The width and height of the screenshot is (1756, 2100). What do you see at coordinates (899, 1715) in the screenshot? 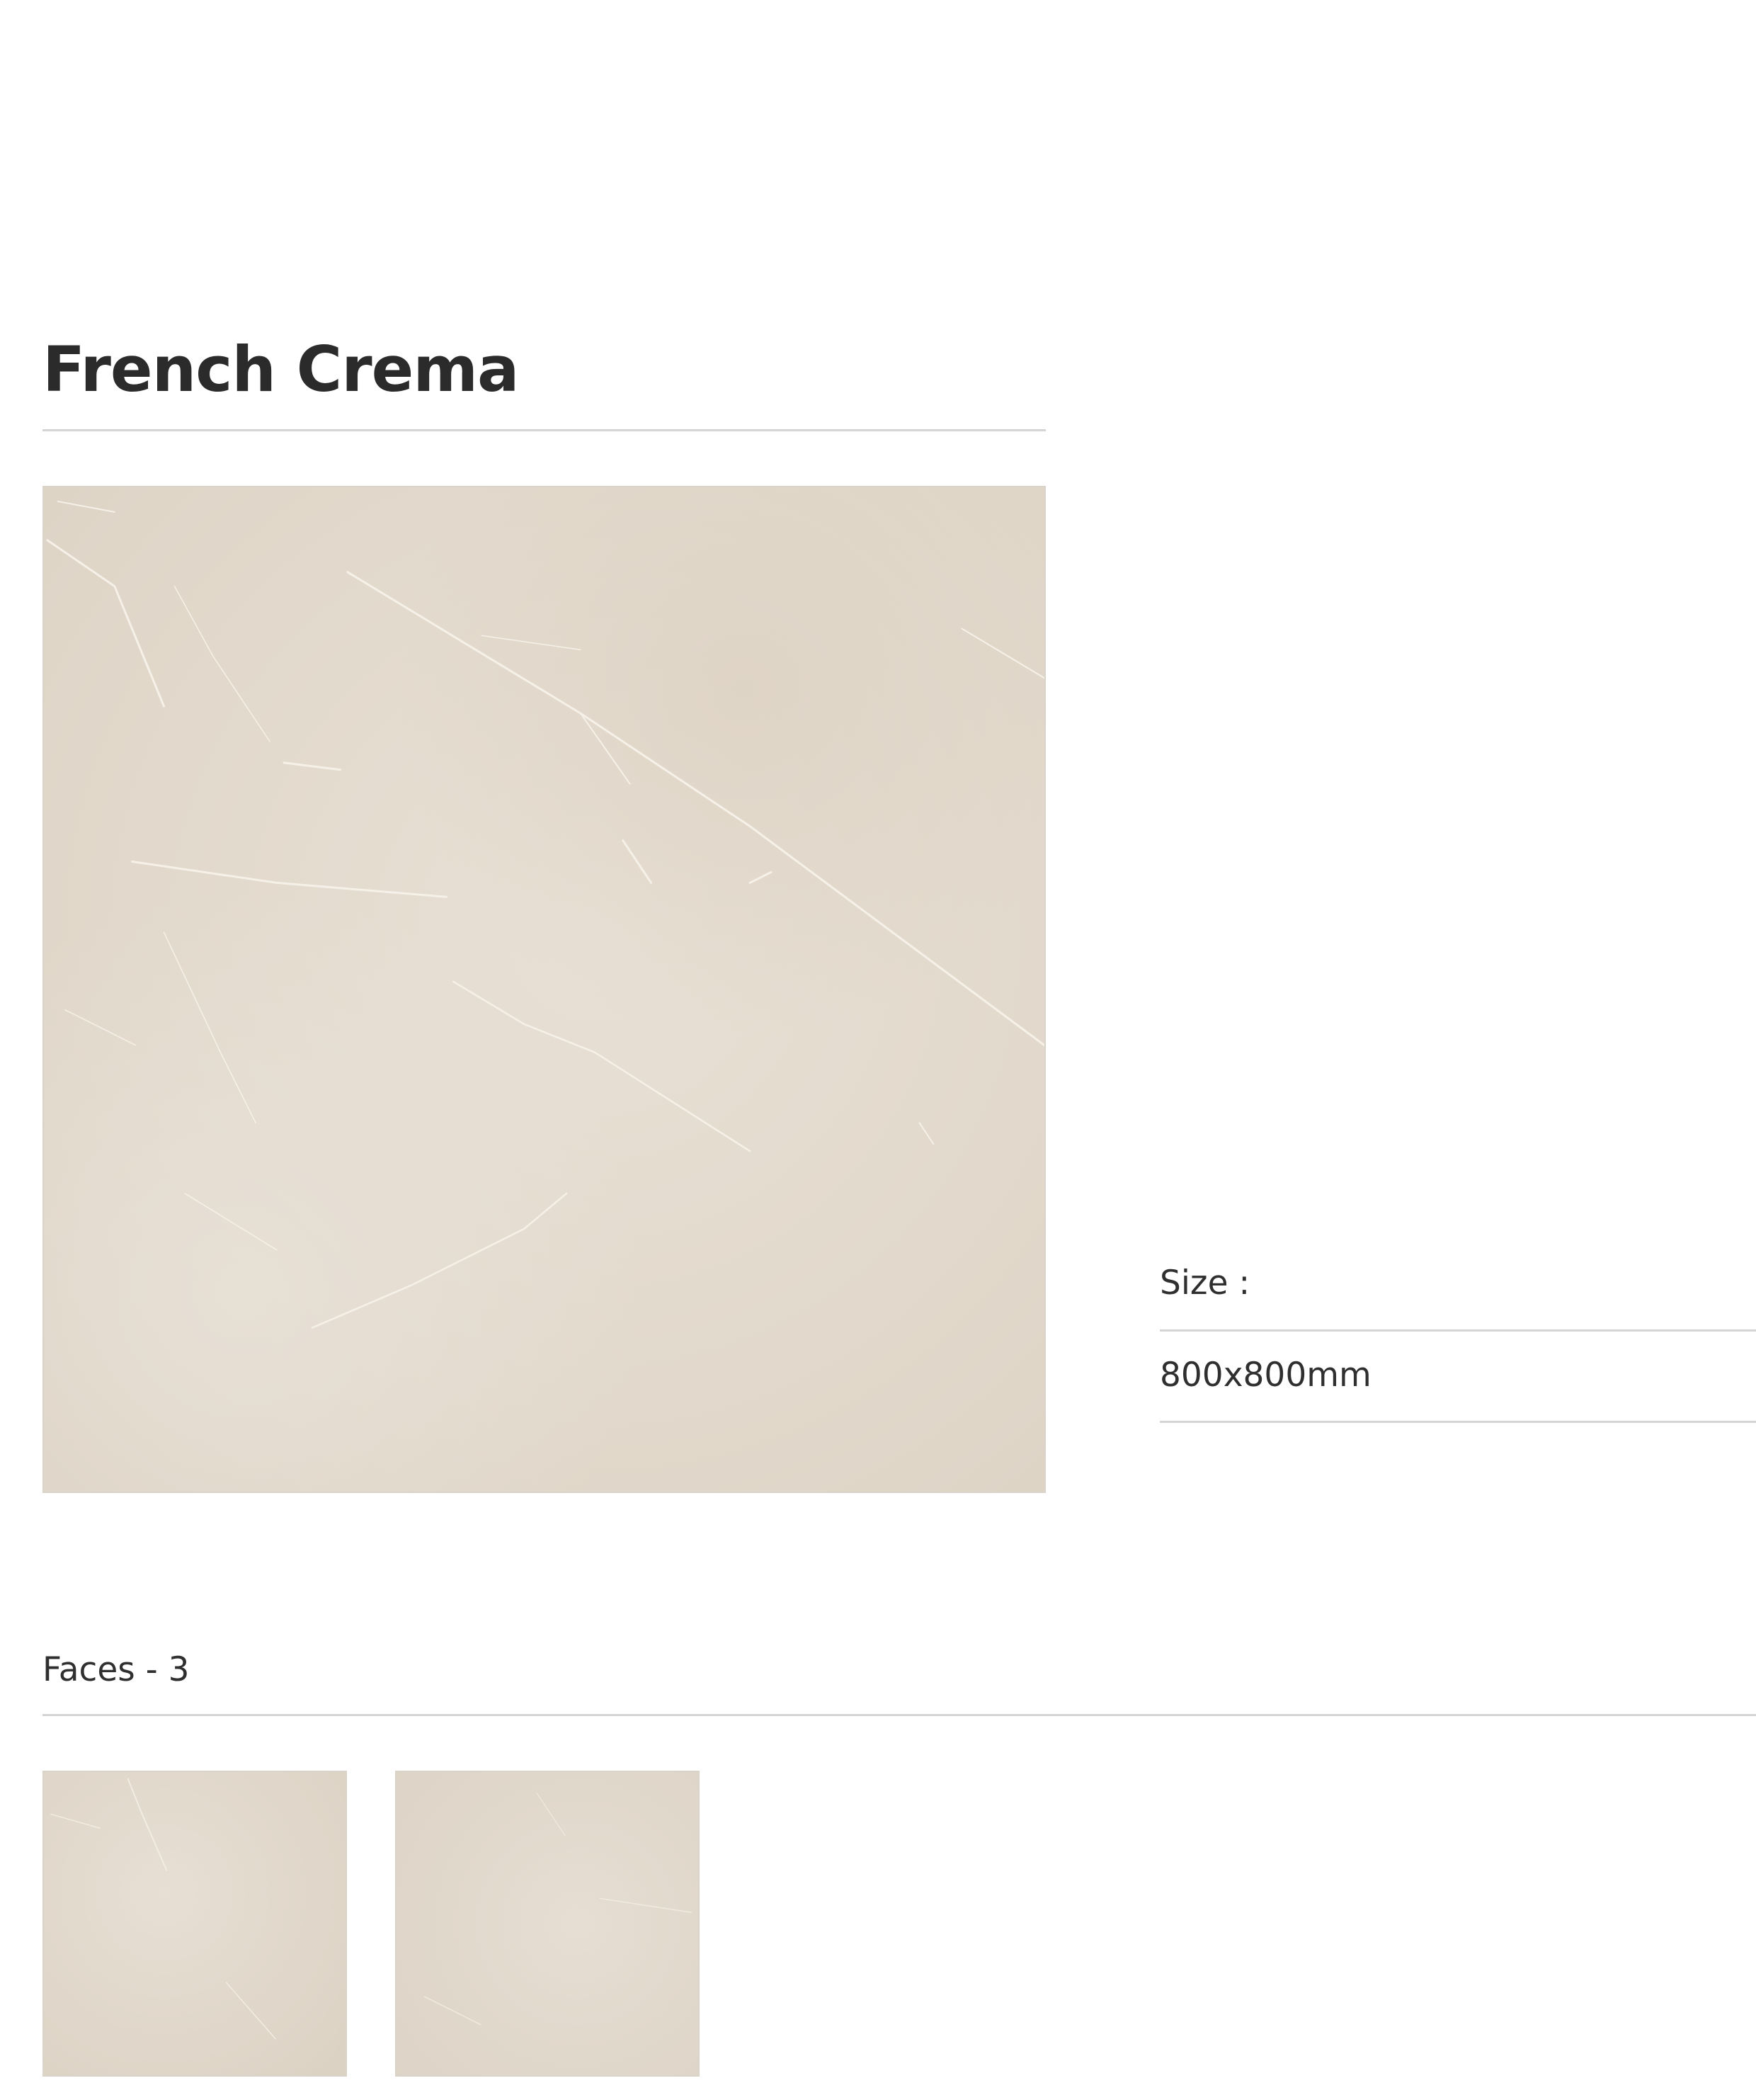
I see `faces-divider` at bounding box center [899, 1715].